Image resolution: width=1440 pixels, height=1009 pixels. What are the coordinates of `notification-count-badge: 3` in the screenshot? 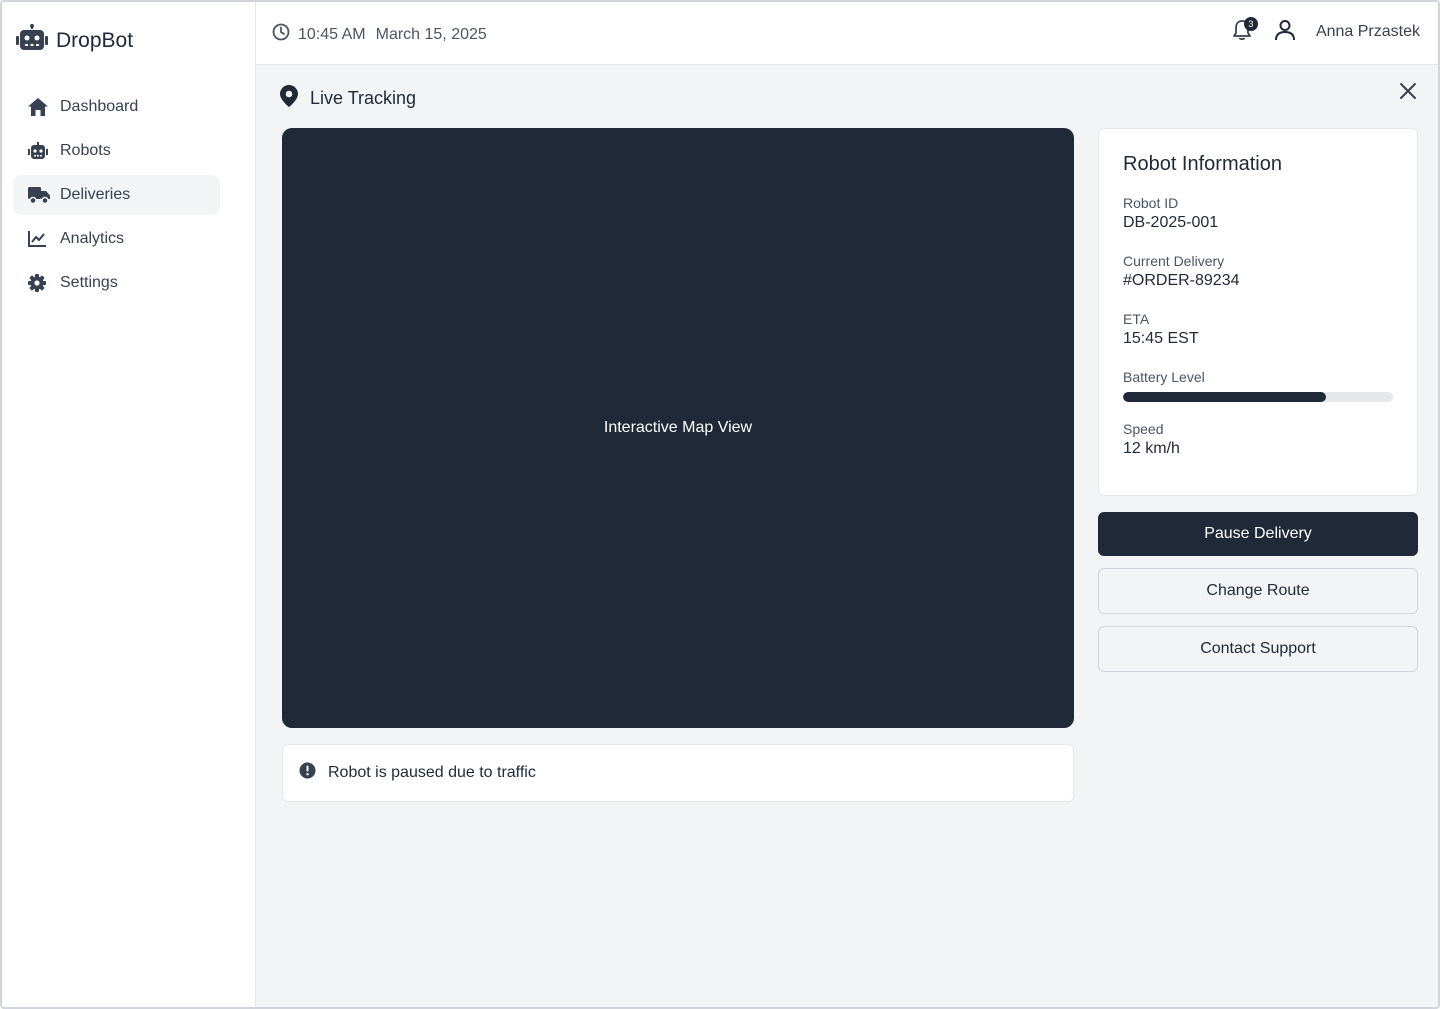 It's located at (1250, 24).